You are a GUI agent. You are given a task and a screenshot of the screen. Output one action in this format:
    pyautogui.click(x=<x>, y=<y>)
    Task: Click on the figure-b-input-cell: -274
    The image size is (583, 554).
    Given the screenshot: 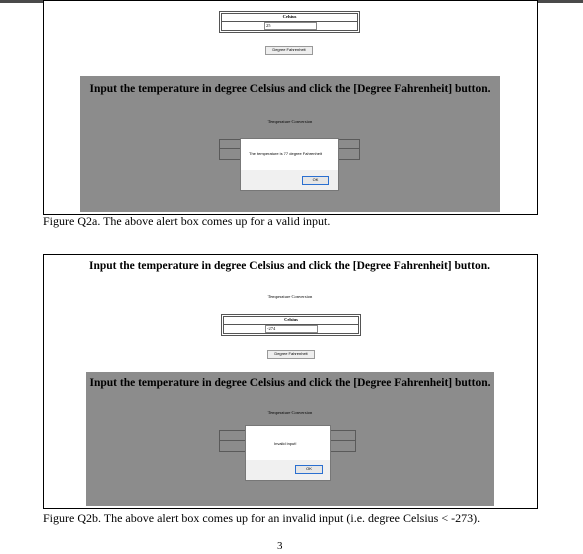 What is the action you would take?
    pyautogui.click(x=291, y=329)
    